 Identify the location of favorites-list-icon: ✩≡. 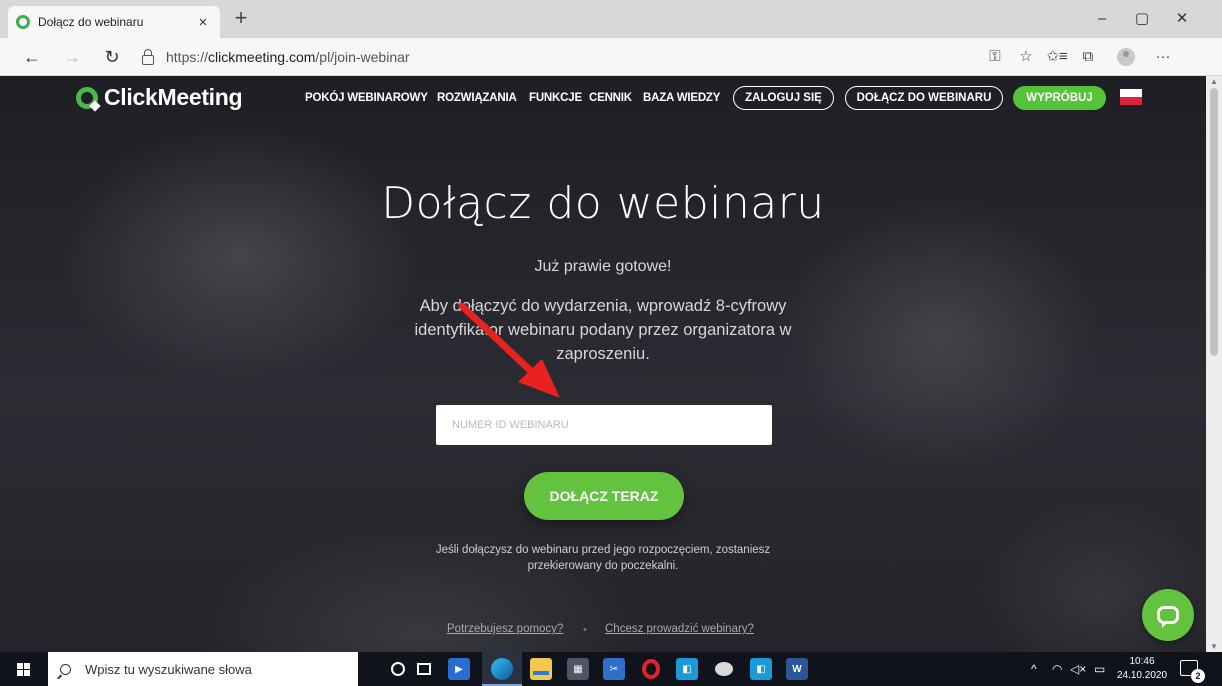
(1057, 57).